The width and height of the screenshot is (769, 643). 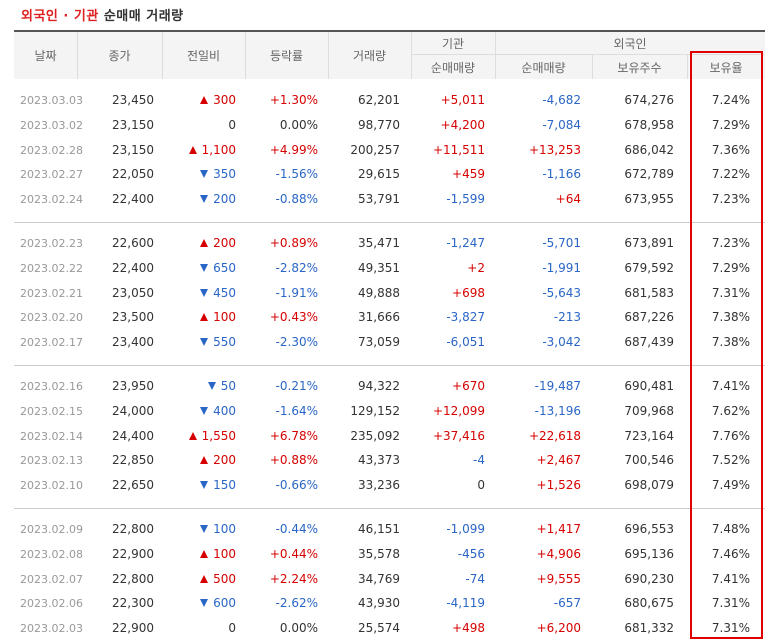 What do you see at coordinates (224, 529) in the screenshot?
I see `cell-diff-value: 100` at bounding box center [224, 529].